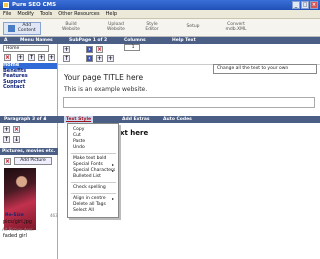  Describe the element at coordinates (89, 188) in the screenshot. I see `menu-item-check-spelling: Check spelling` at that location.